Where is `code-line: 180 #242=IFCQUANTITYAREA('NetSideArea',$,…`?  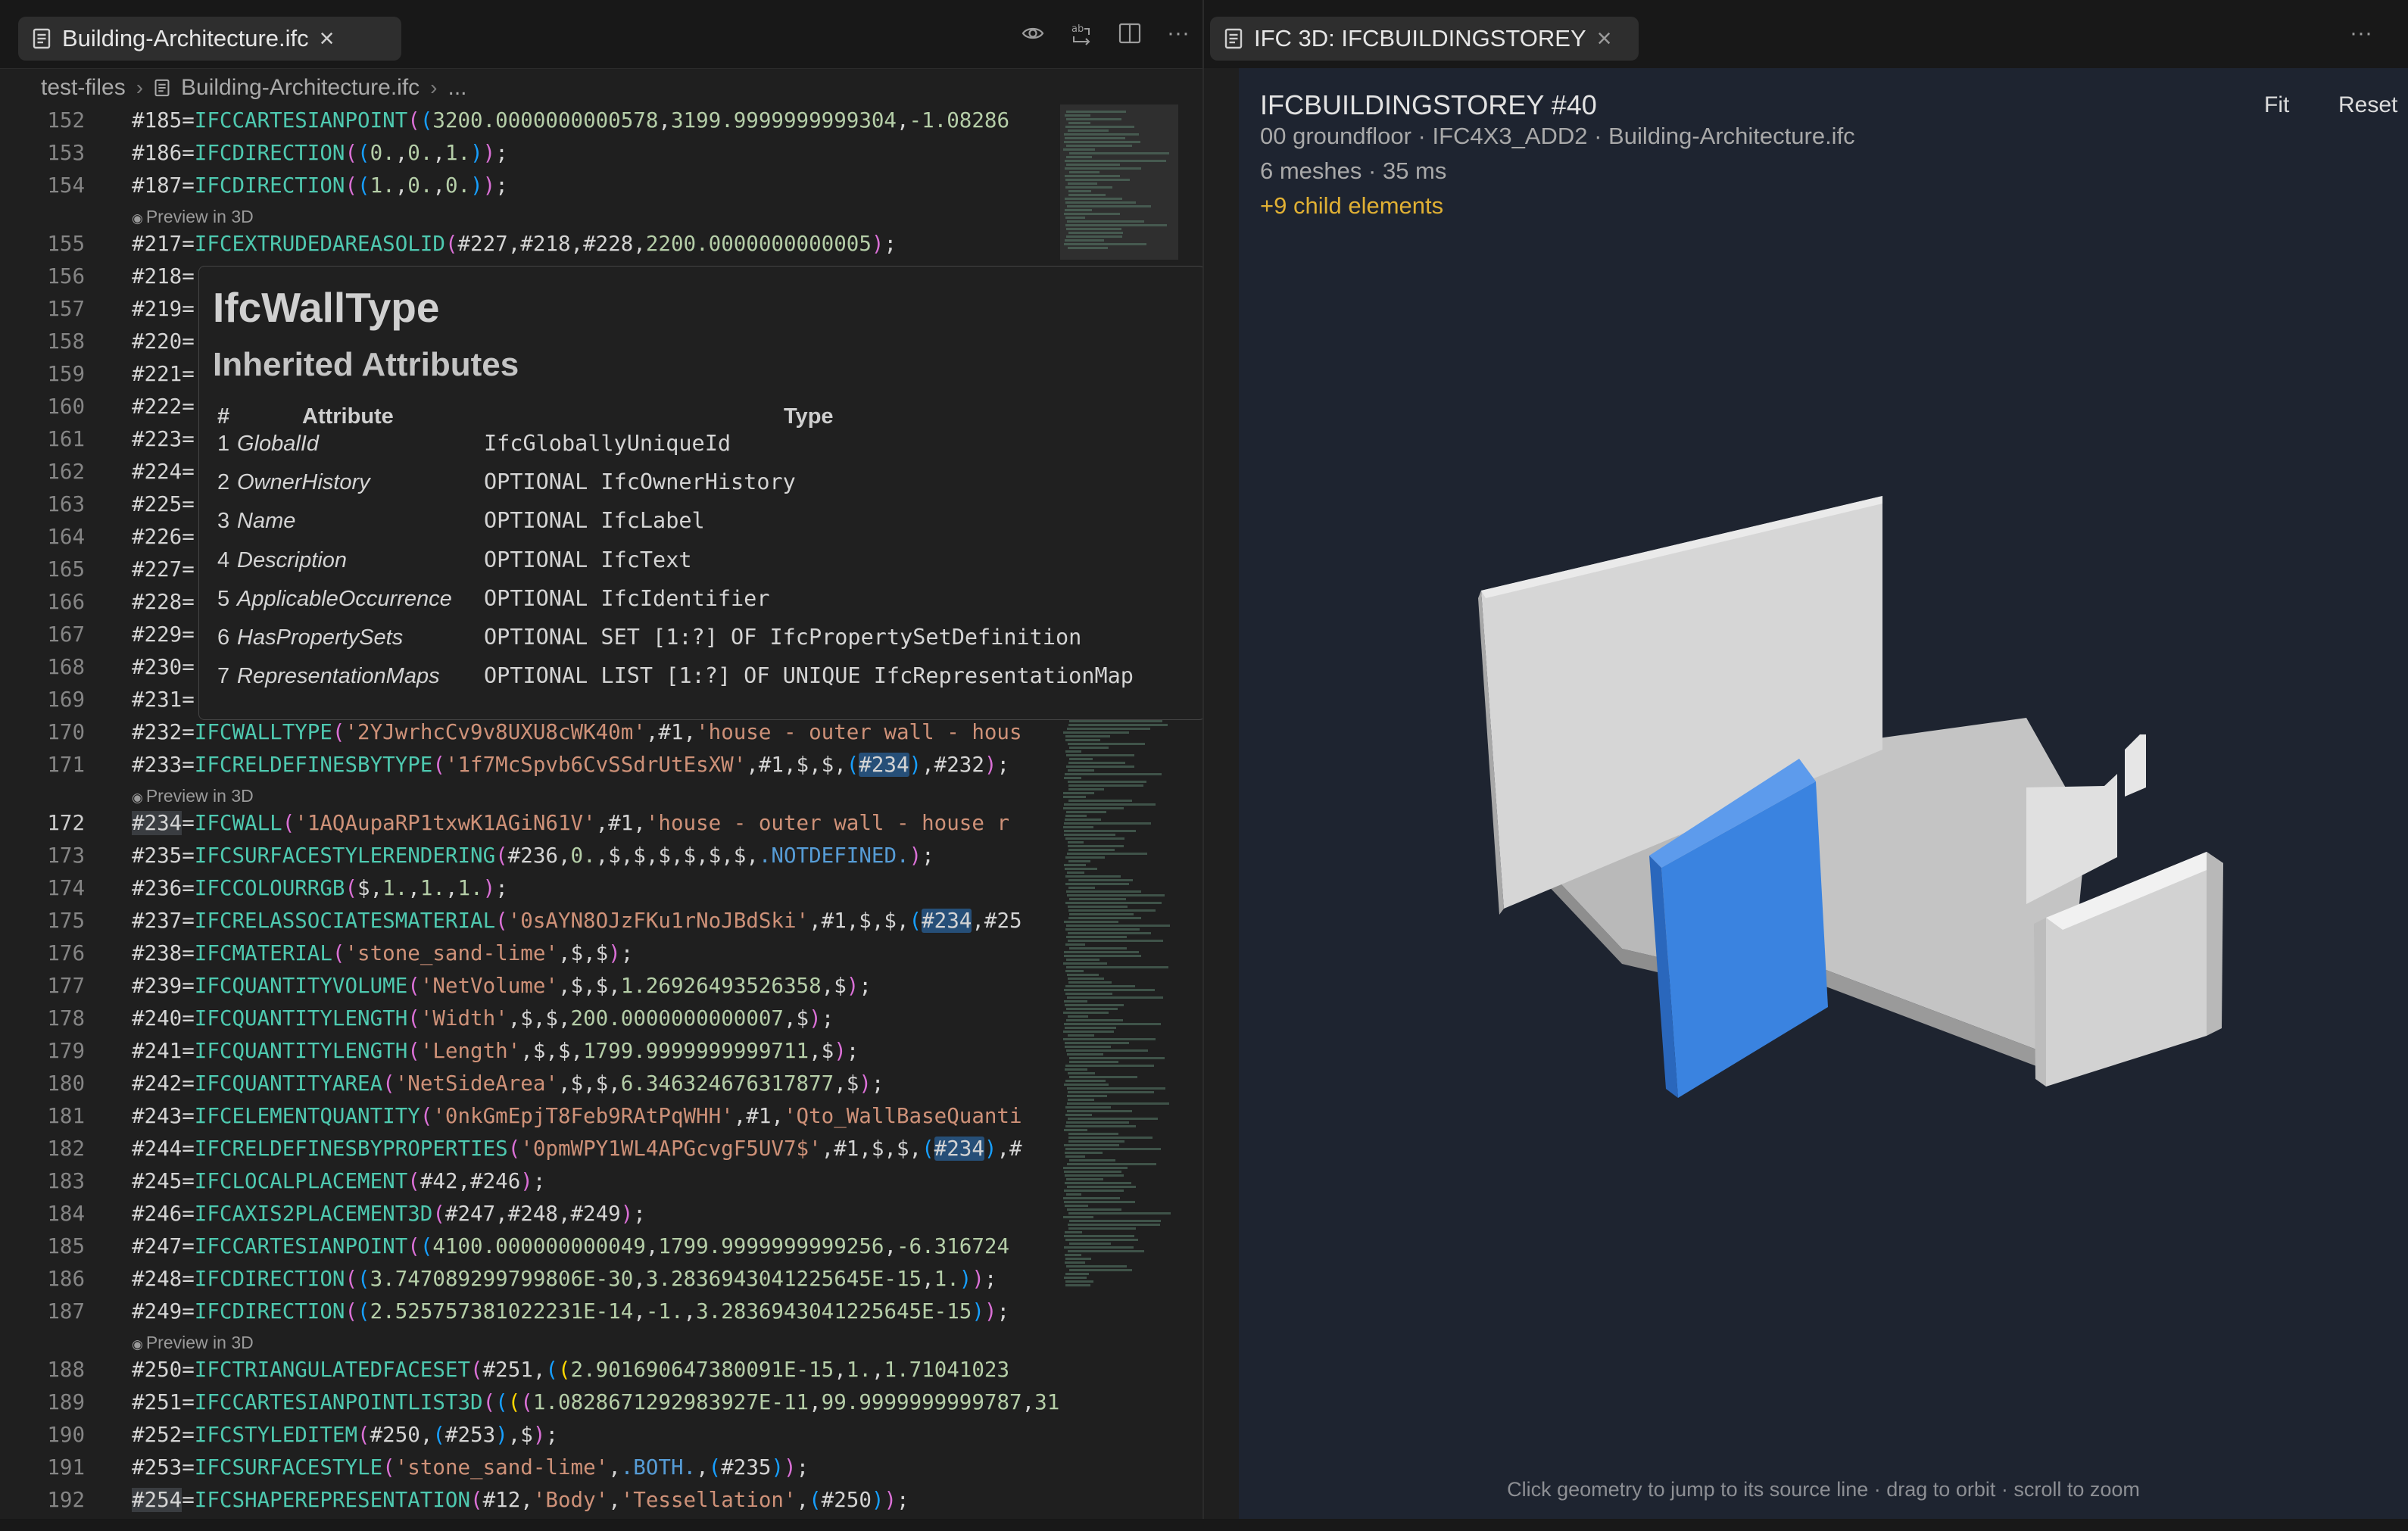 code-line: 180 #242=IFCQUANTITYAREA('NetSideArea',$,… is located at coordinates (530, 1084).